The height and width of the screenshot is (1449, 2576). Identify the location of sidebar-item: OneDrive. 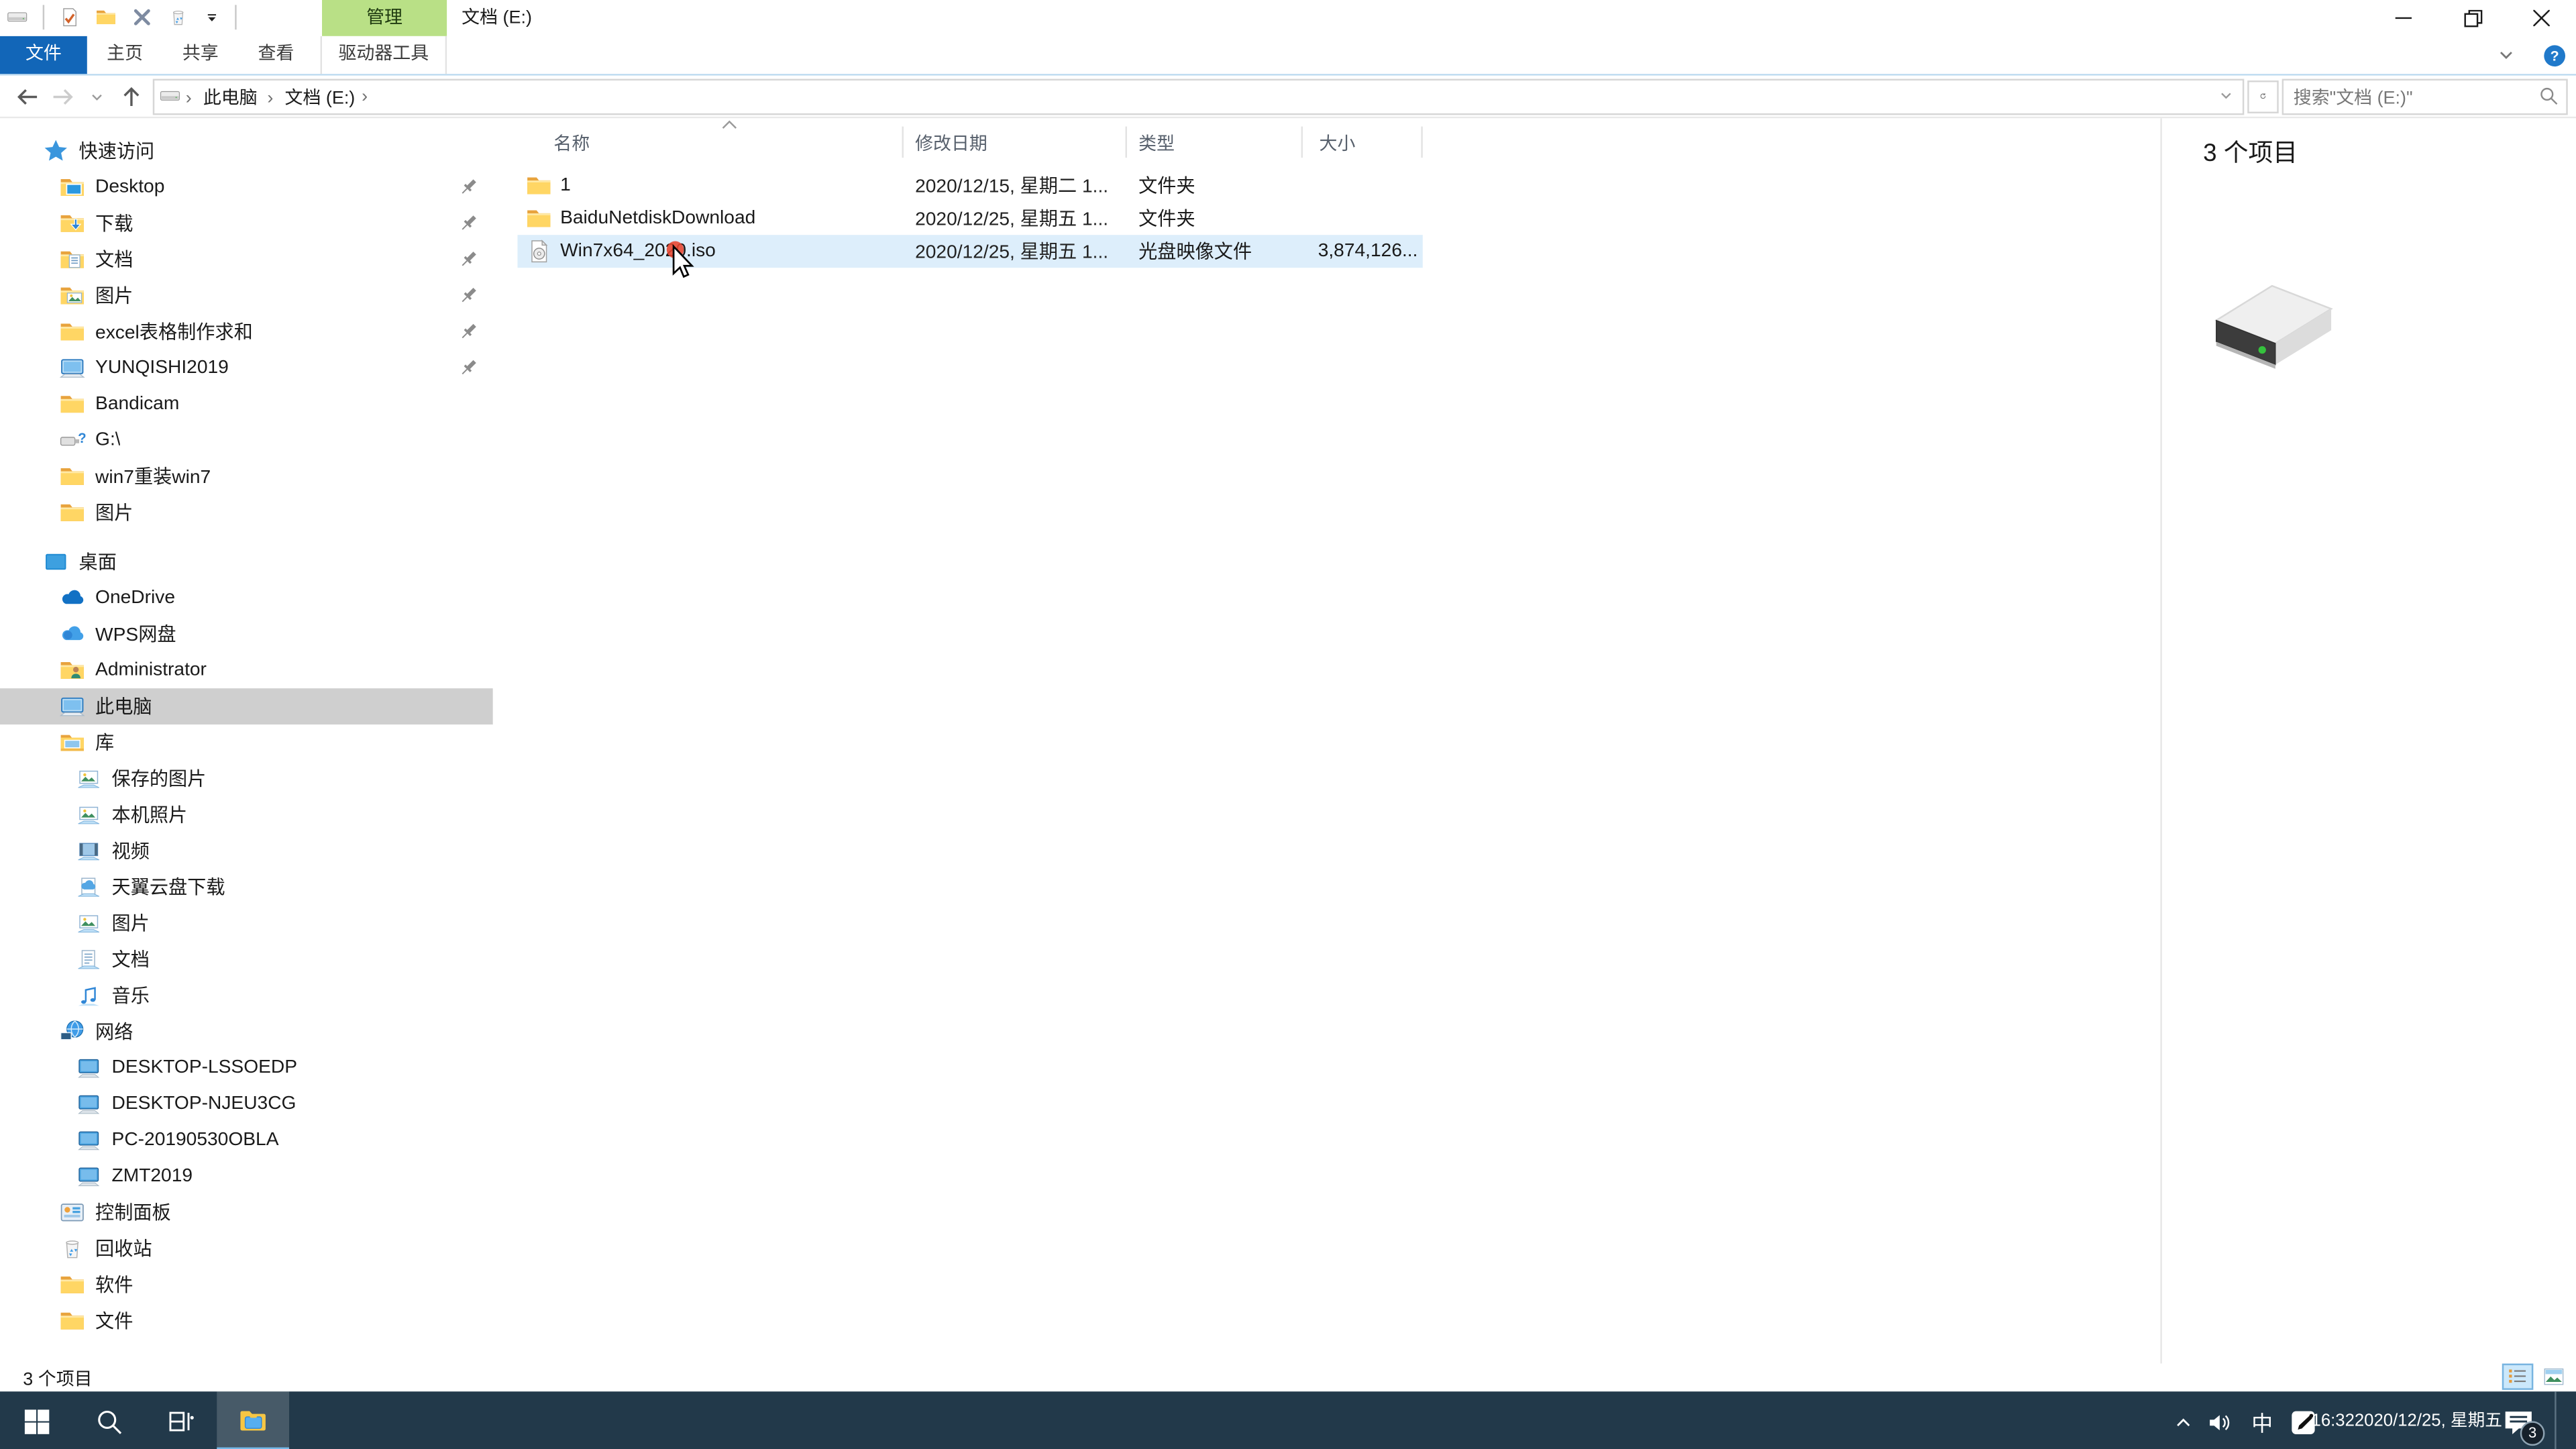
(246, 598).